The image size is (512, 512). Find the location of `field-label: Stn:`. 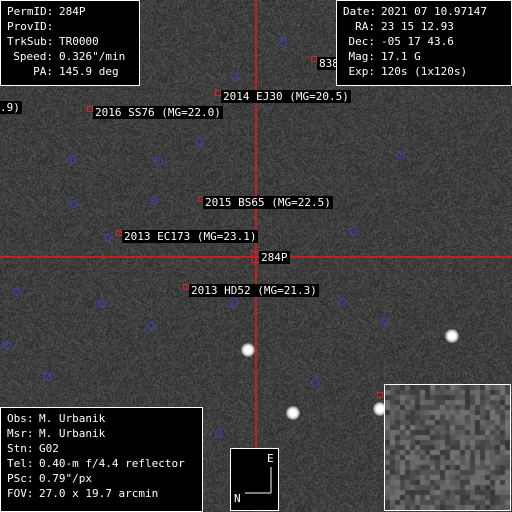

field-label: Stn: is located at coordinates (20, 448).